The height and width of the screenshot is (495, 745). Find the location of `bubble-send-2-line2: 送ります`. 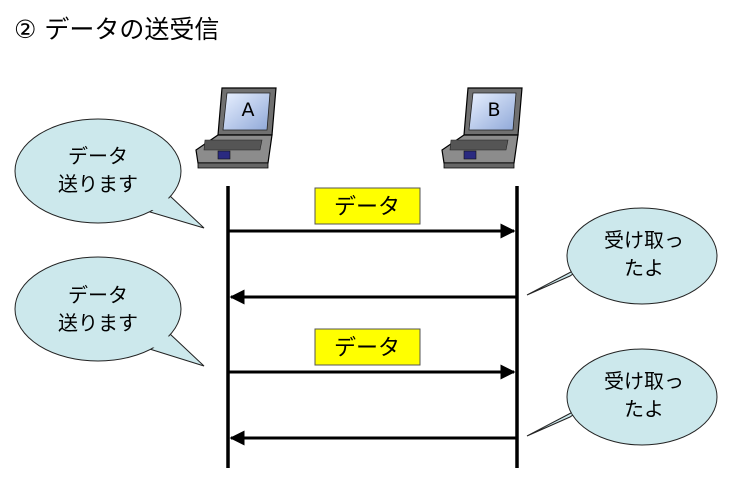

bubble-send-2-line2: 送ります is located at coordinates (98, 323).